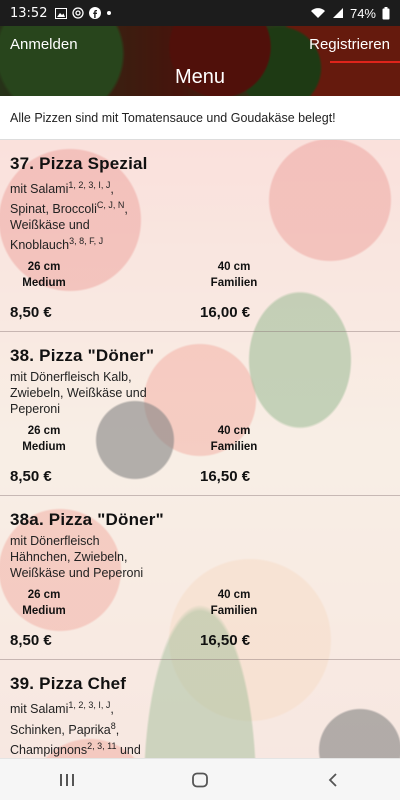  Describe the element at coordinates (200, 13) in the screenshot. I see `status-bar: 13:52 74%` at that location.